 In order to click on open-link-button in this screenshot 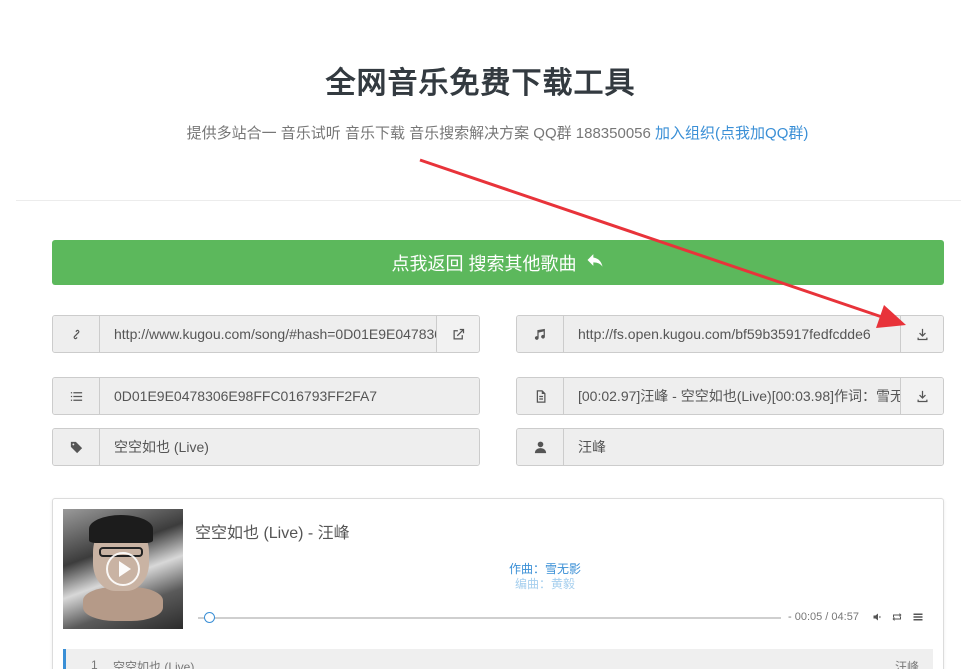, I will do `click(457, 334)`.